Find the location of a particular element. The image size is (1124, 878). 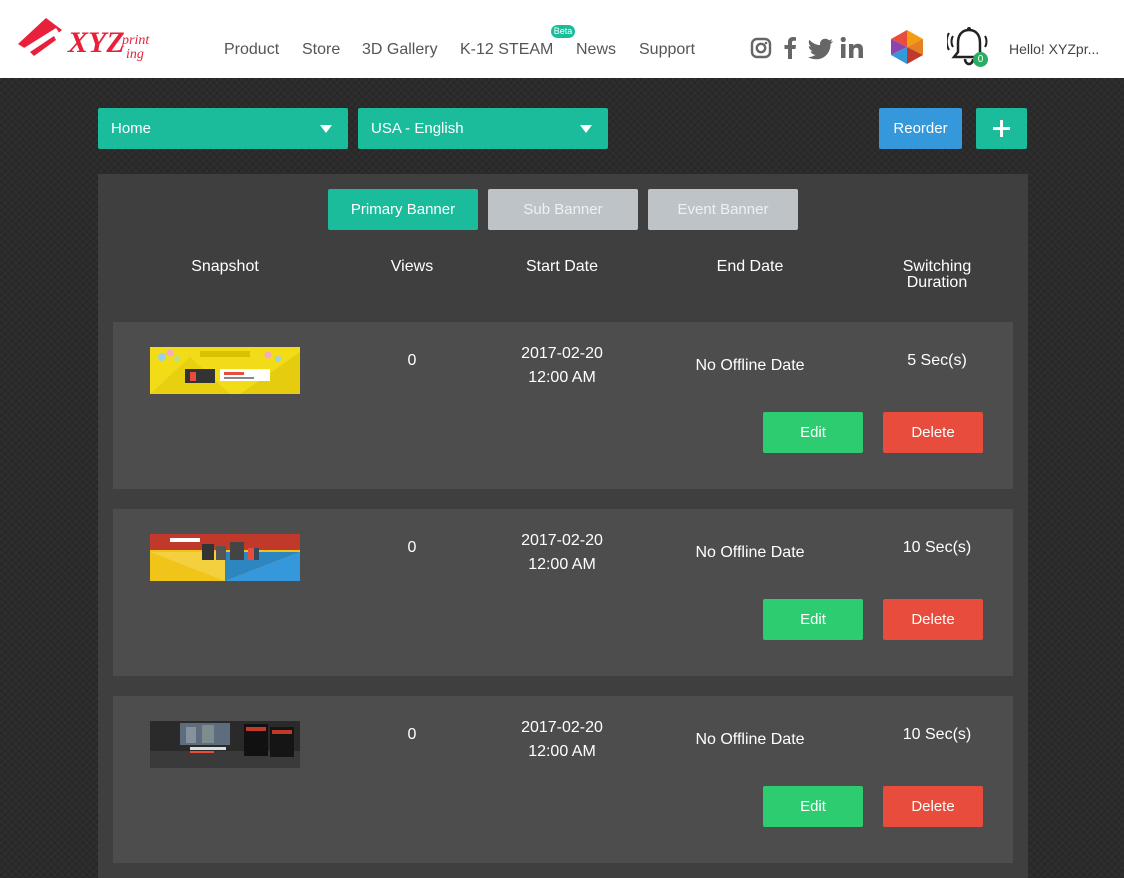

nav-store: Store is located at coordinates (321, 50).